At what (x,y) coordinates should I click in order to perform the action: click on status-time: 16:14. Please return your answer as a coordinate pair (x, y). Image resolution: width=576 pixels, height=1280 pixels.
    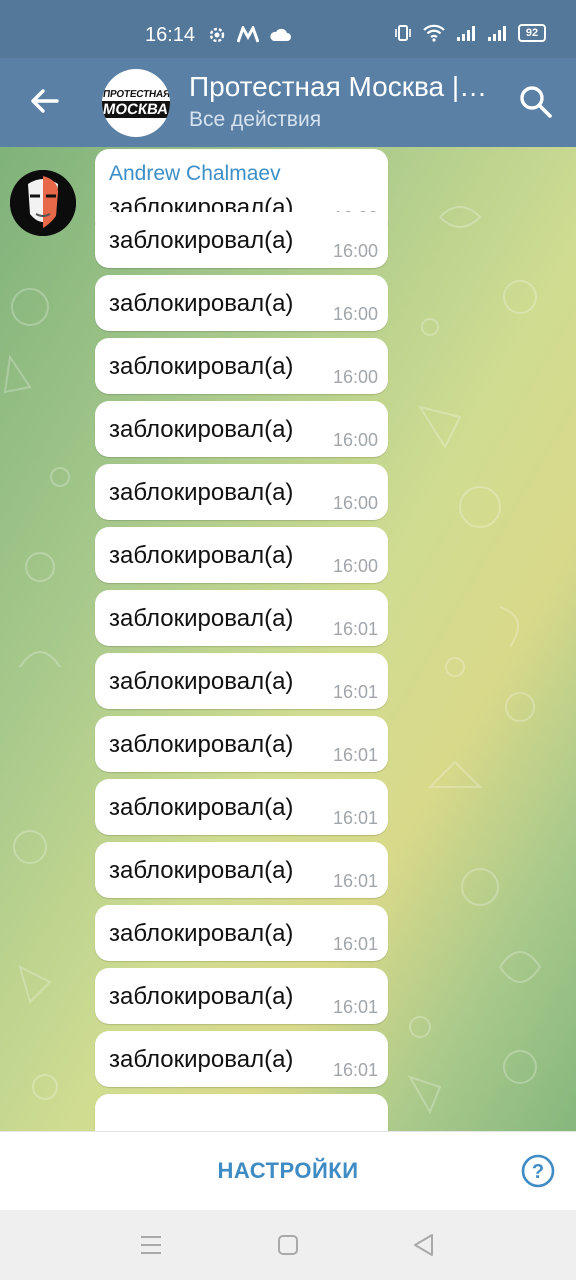
    Looking at the image, I should click on (170, 35).